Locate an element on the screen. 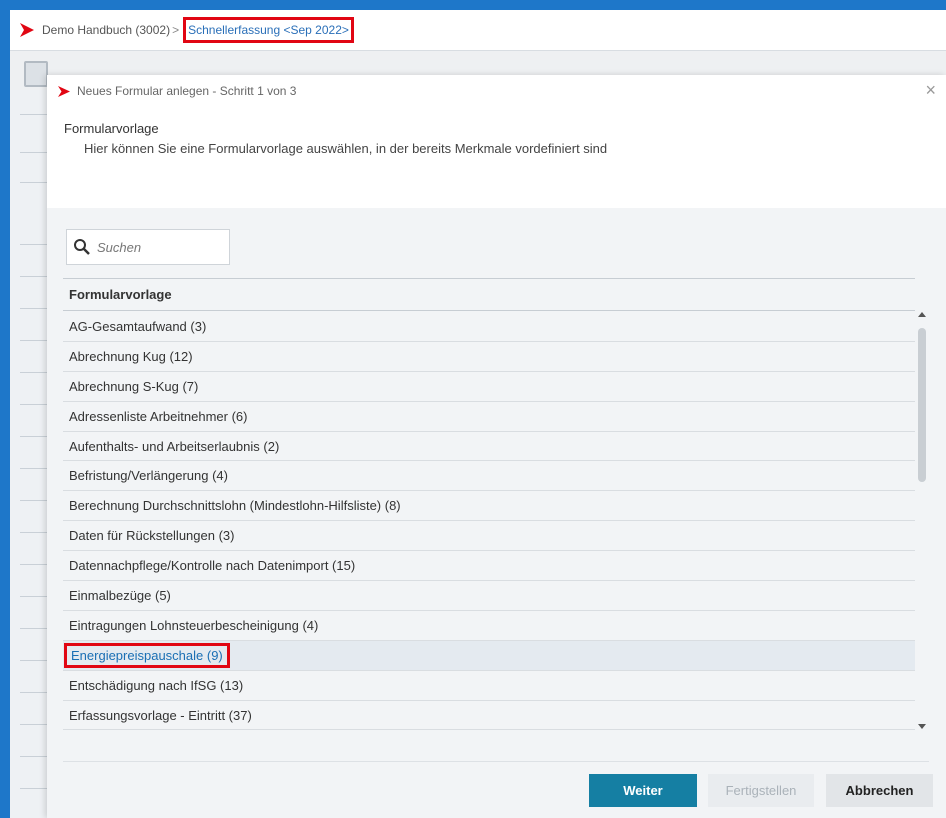 This screenshot has width=946, height=818. list-item-label: Abrechnung Kug (12) is located at coordinates (131, 356).